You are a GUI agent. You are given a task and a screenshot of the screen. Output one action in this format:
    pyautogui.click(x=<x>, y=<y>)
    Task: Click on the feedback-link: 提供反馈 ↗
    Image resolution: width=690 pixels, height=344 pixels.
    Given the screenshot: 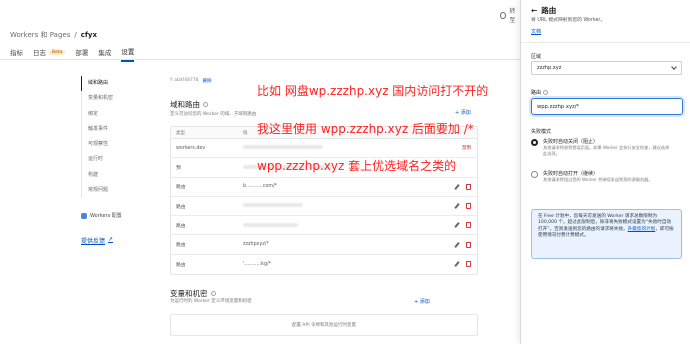 What is the action you would take?
    pyautogui.click(x=97, y=240)
    